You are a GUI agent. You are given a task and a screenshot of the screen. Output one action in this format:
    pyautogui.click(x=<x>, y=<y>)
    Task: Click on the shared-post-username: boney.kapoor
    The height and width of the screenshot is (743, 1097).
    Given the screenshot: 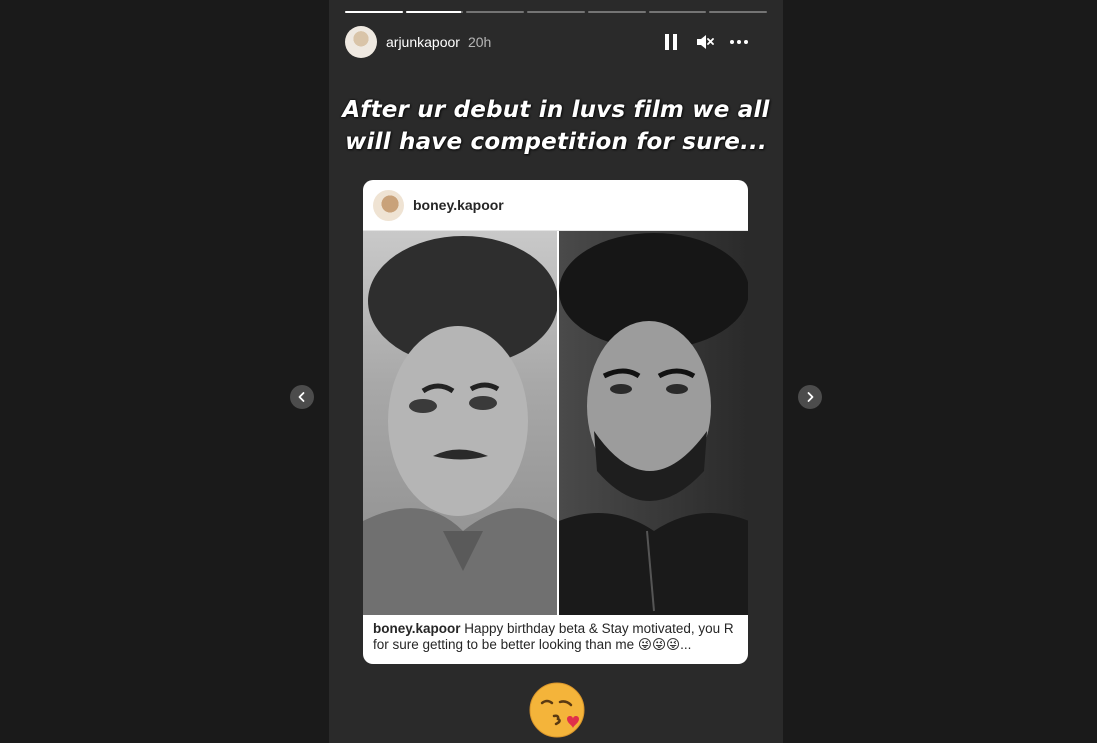 What is the action you would take?
    pyautogui.click(x=458, y=205)
    